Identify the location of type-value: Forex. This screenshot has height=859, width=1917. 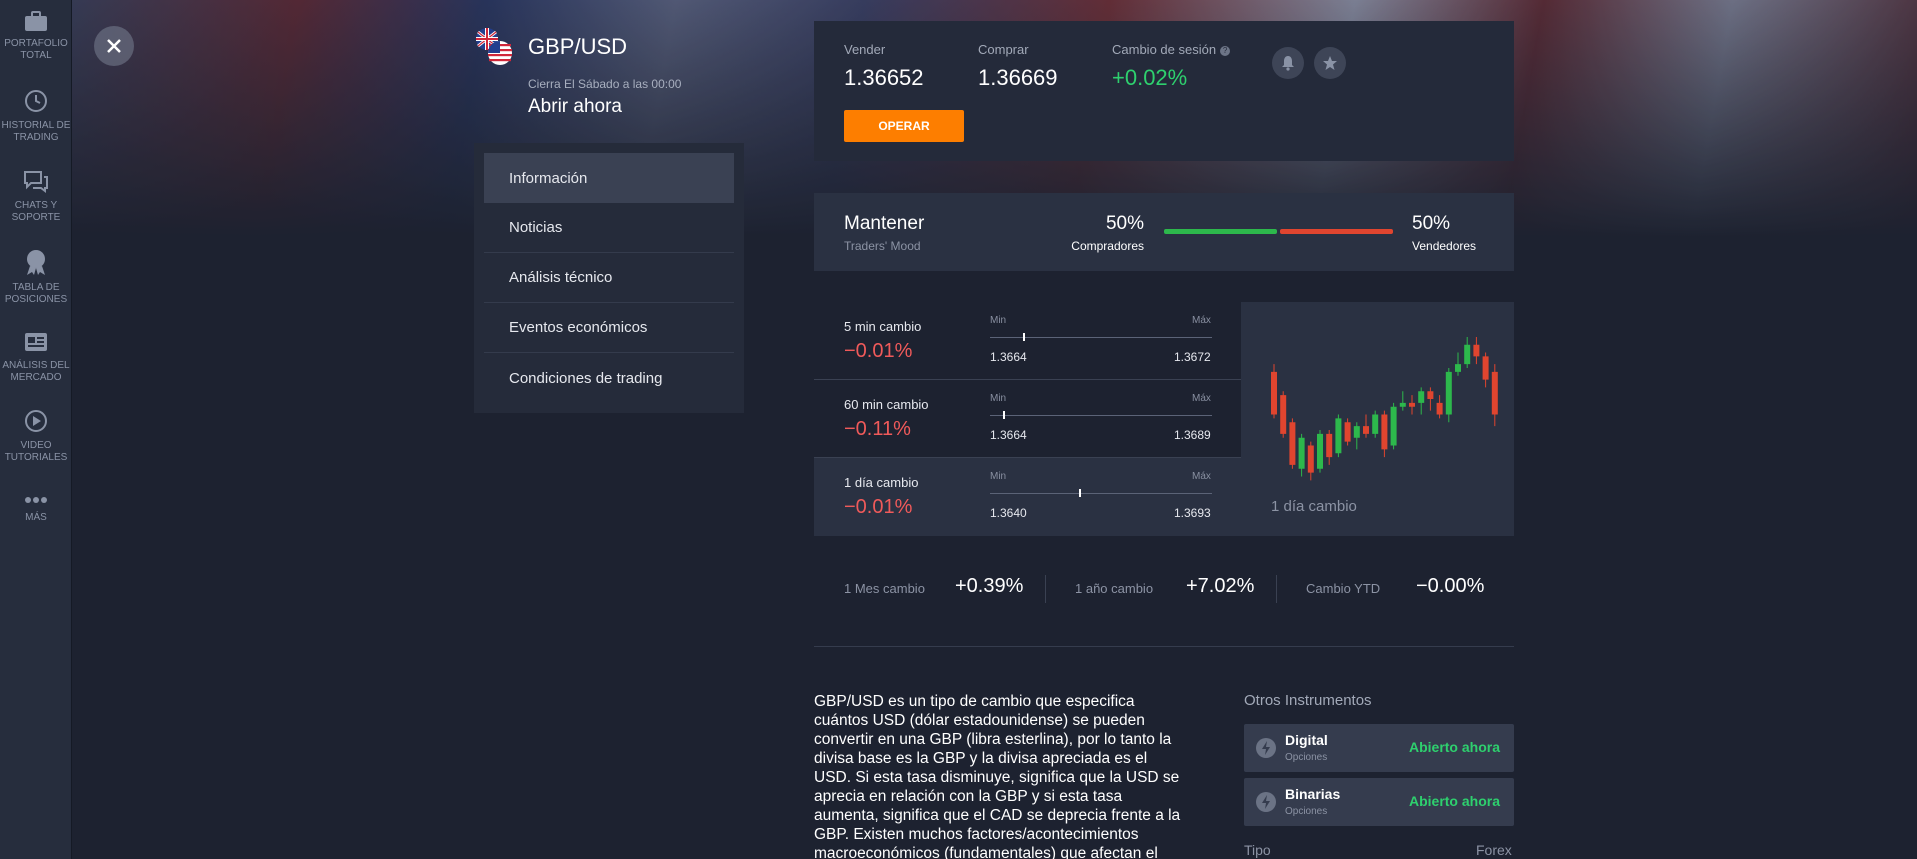
(1494, 850).